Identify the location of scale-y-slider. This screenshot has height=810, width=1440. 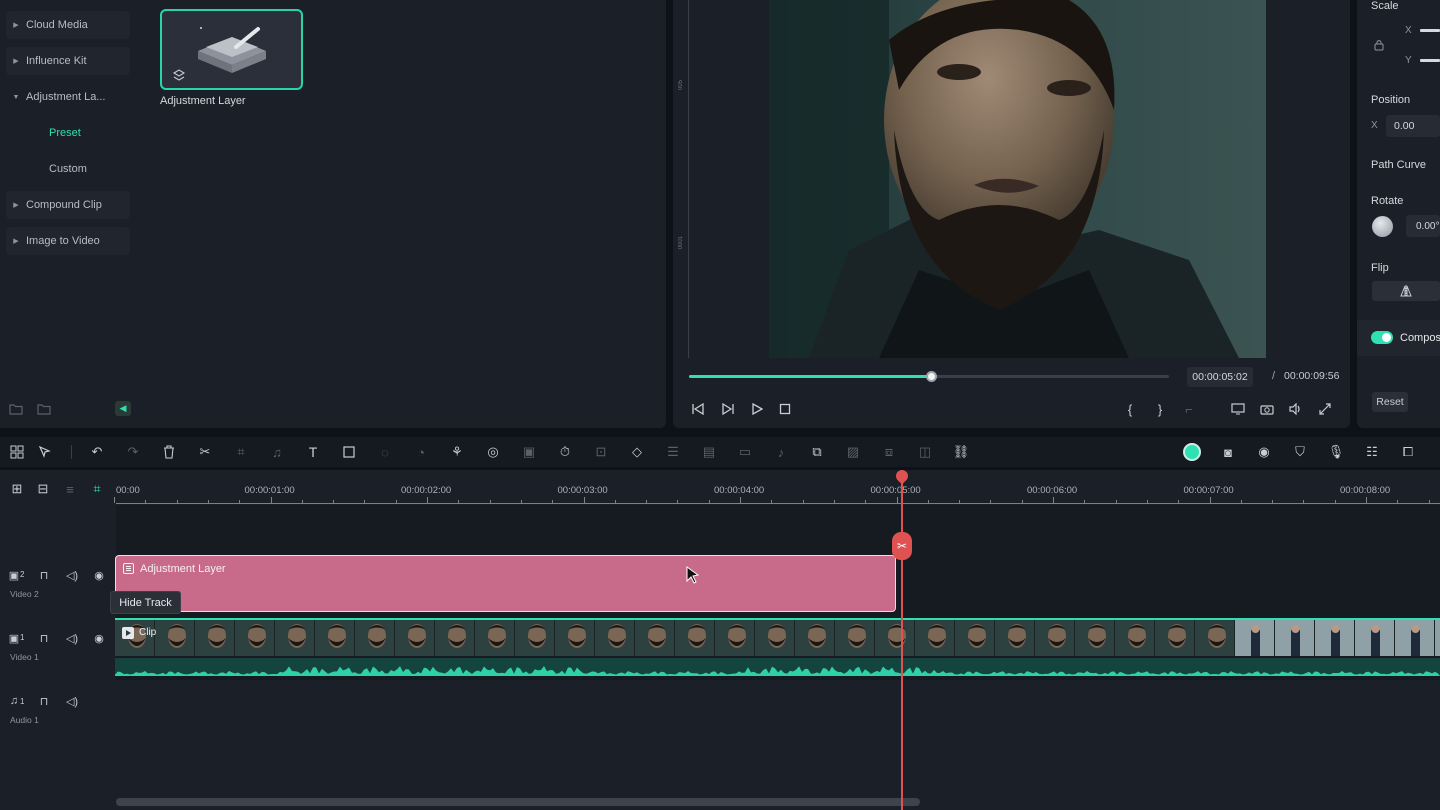
(1430, 60).